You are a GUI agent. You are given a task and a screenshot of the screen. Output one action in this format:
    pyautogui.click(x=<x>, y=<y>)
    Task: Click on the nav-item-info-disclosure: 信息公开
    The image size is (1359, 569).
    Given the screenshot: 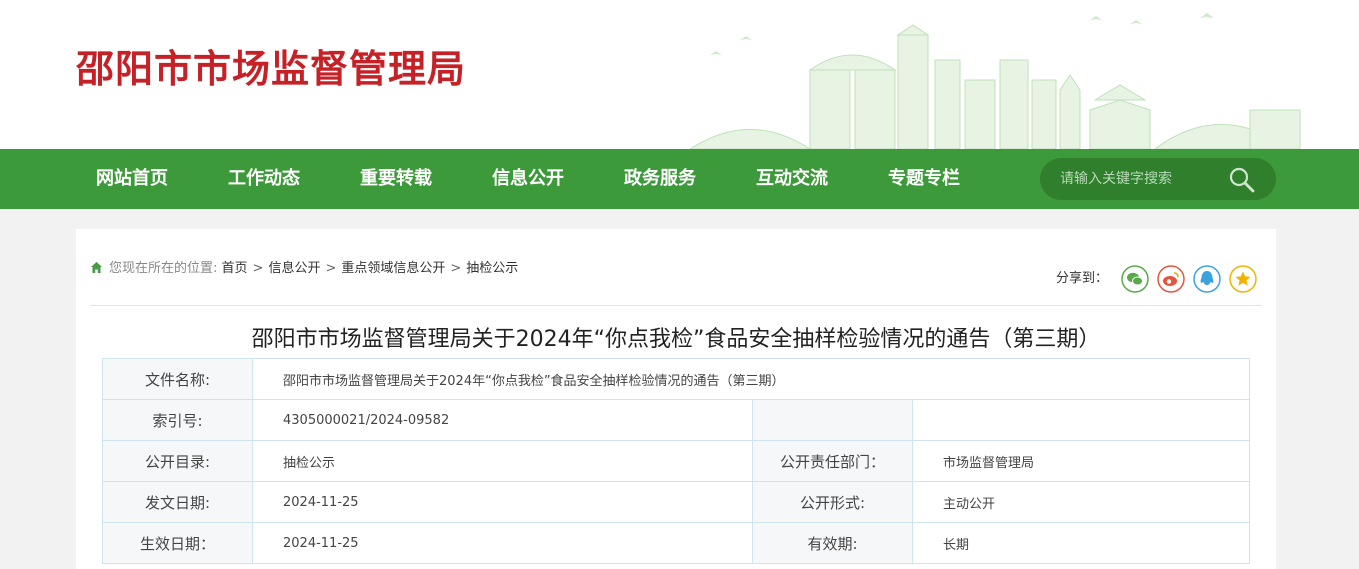 What is the action you would take?
    pyautogui.click(x=528, y=179)
    